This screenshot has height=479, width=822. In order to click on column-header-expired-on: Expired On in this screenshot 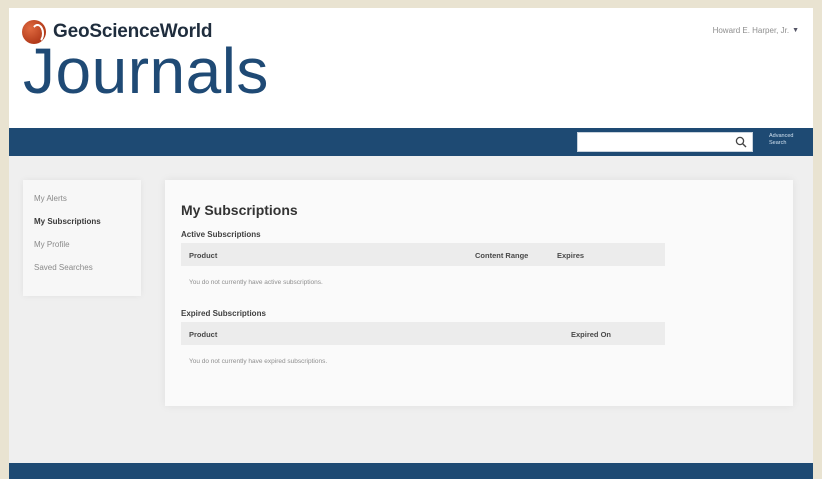, I will do `click(591, 334)`.